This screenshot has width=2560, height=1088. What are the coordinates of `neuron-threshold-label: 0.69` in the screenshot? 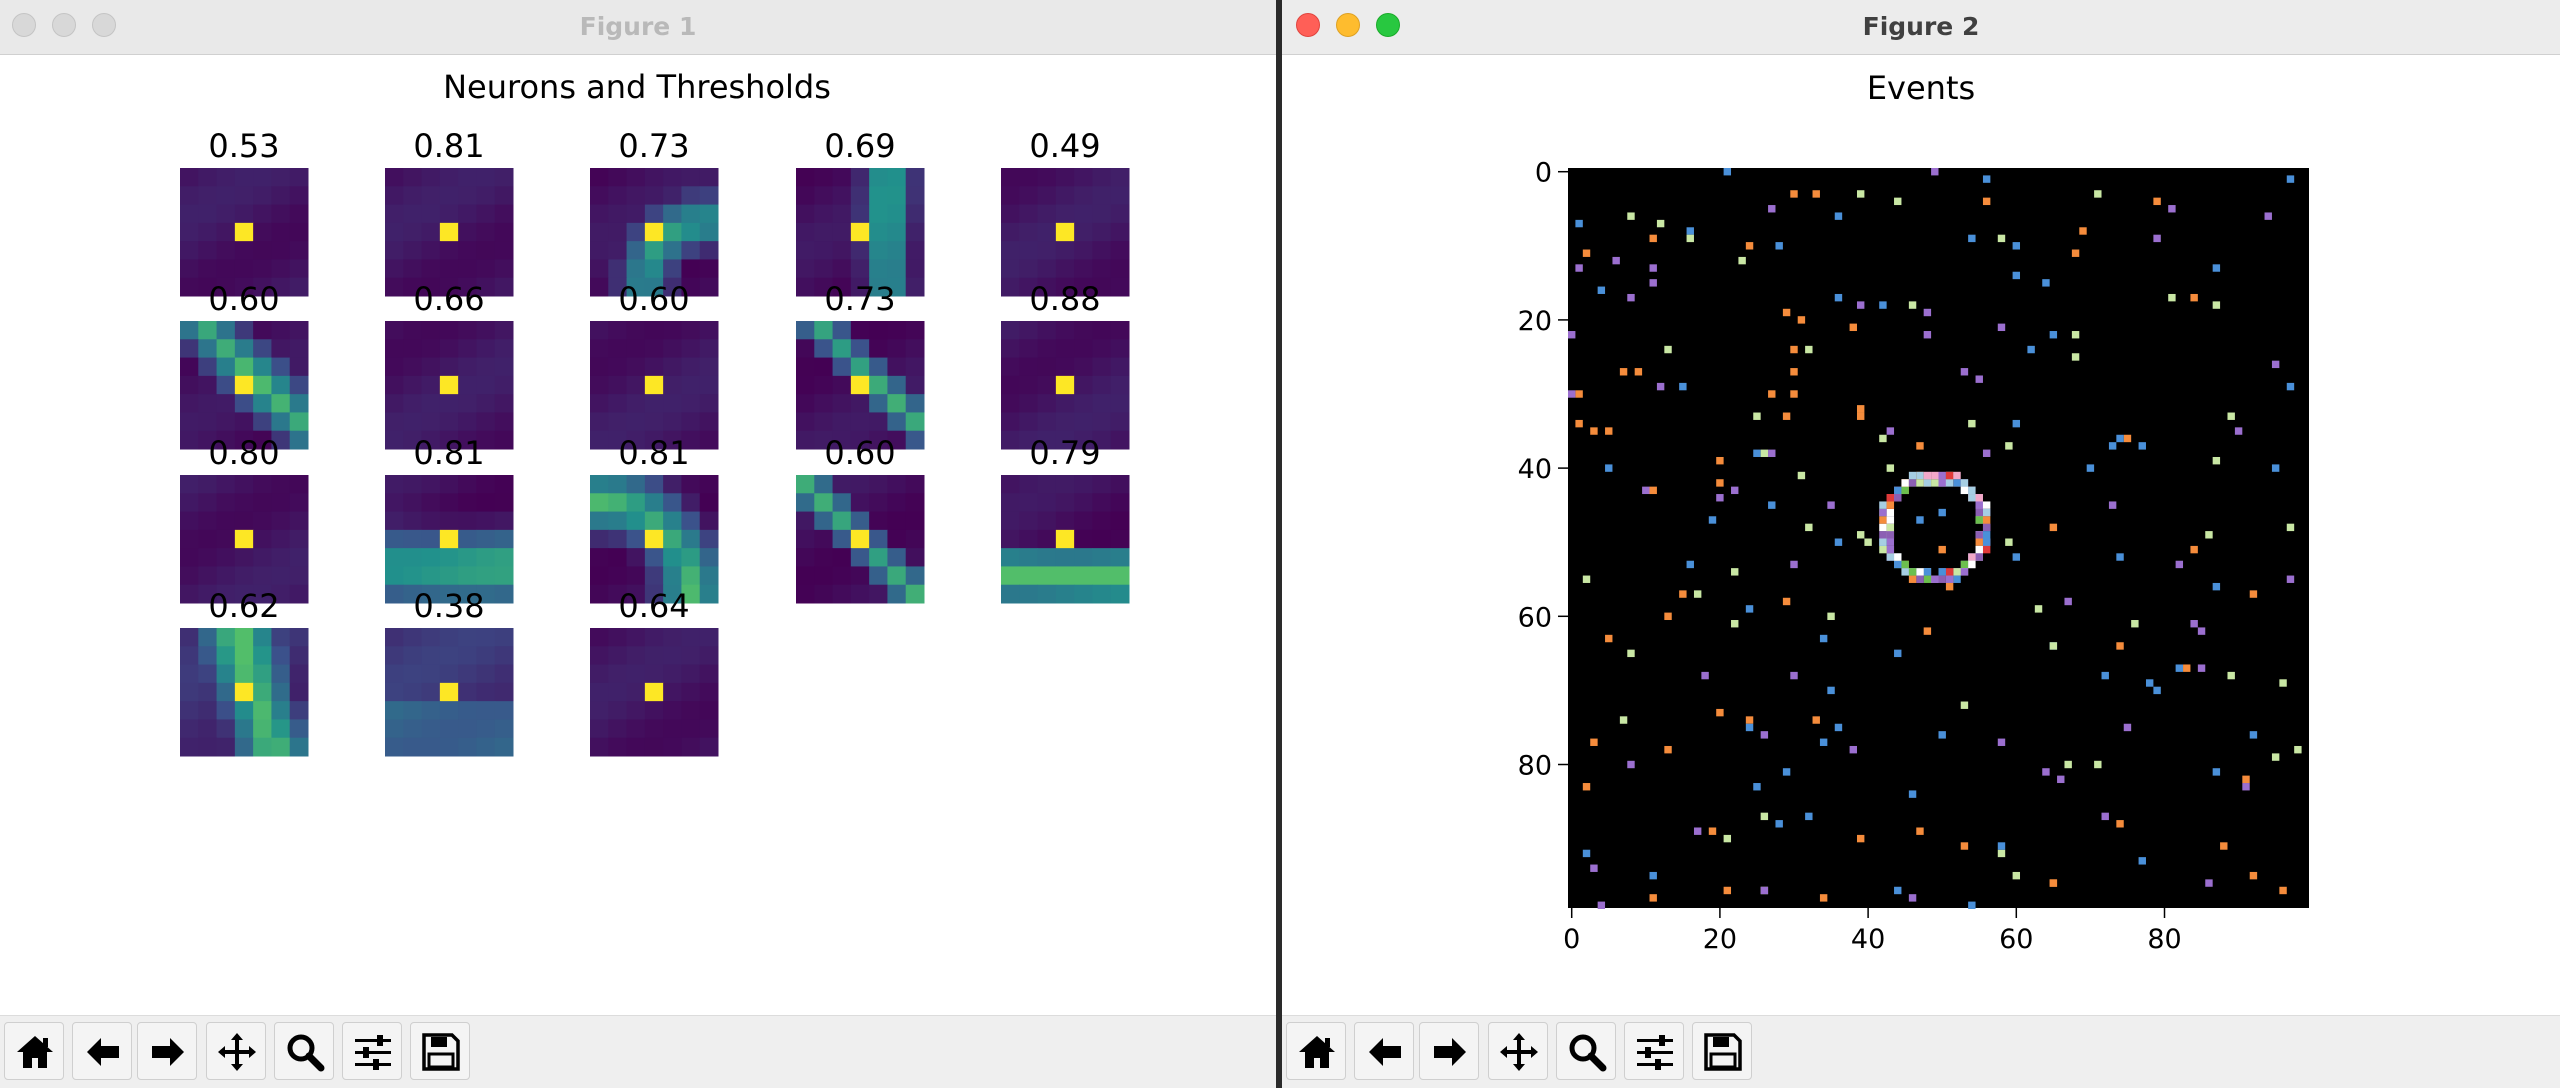 It's located at (859, 146).